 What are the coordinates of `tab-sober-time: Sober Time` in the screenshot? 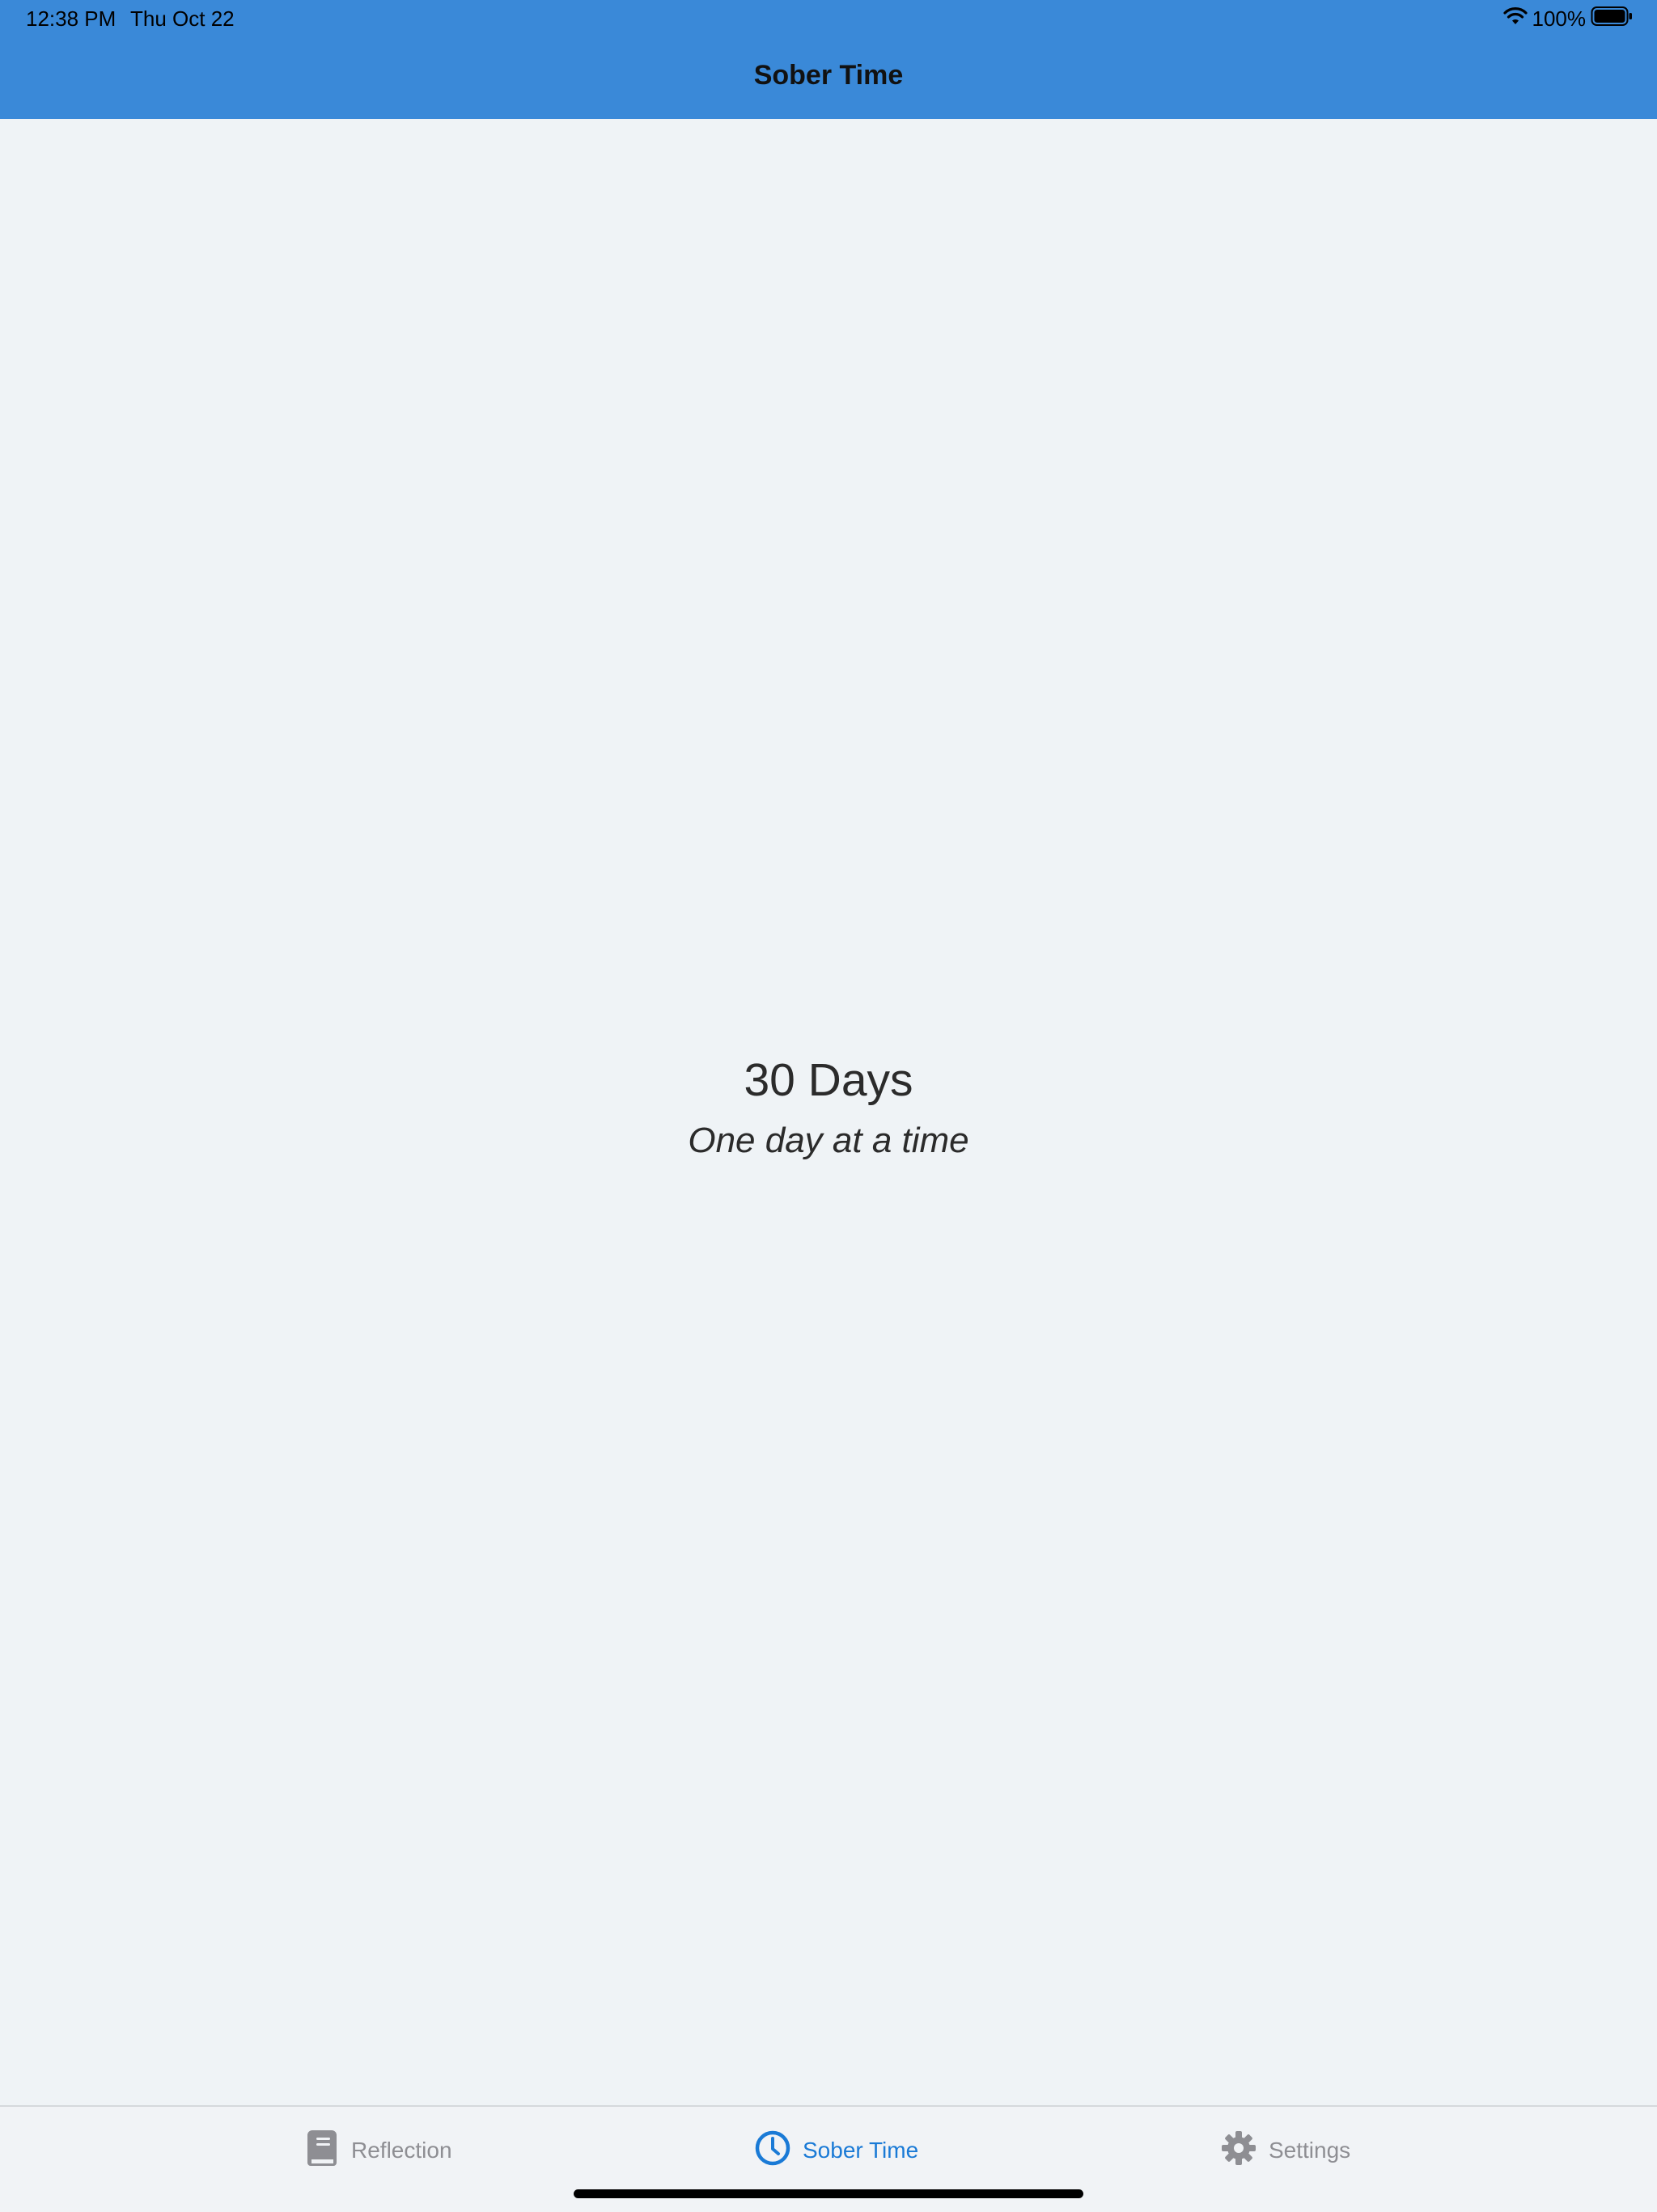 It's located at (836, 2150).